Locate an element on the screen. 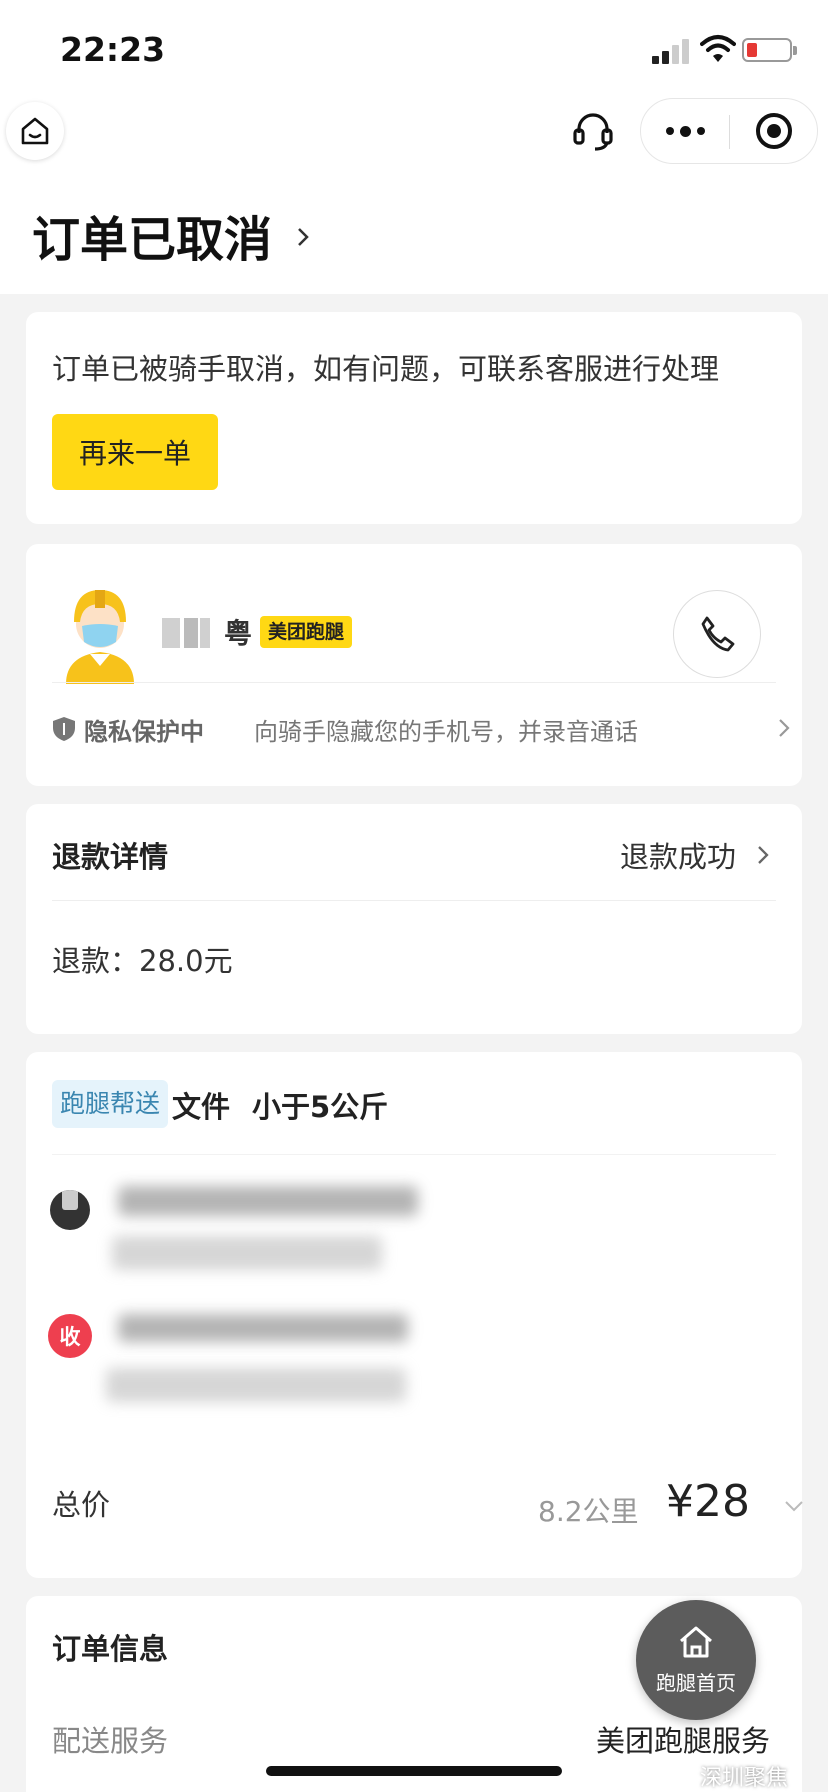 The height and width of the screenshot is (1792, 828). total-label: 总价 is located at coordinates (81, 1505).